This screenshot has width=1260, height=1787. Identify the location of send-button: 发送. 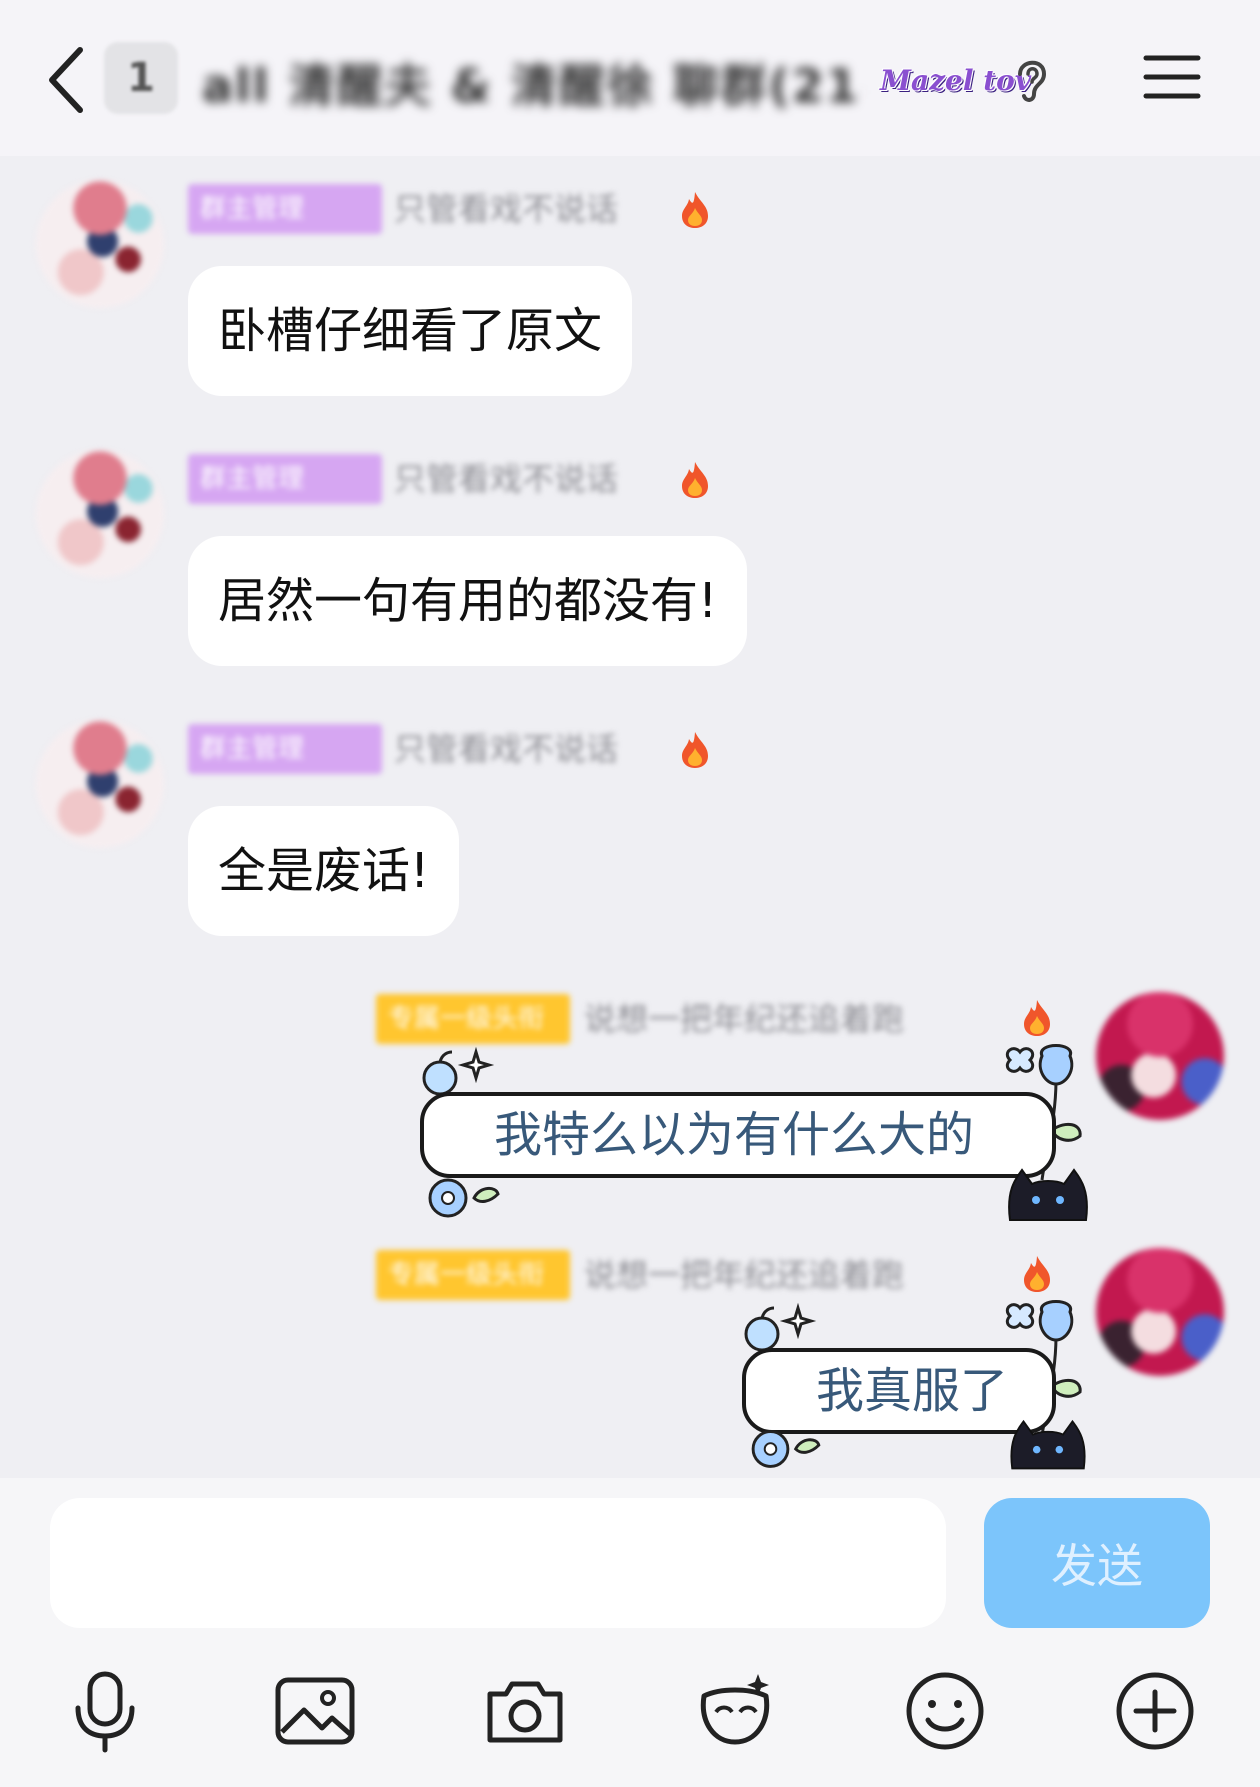
(1097, 1563).